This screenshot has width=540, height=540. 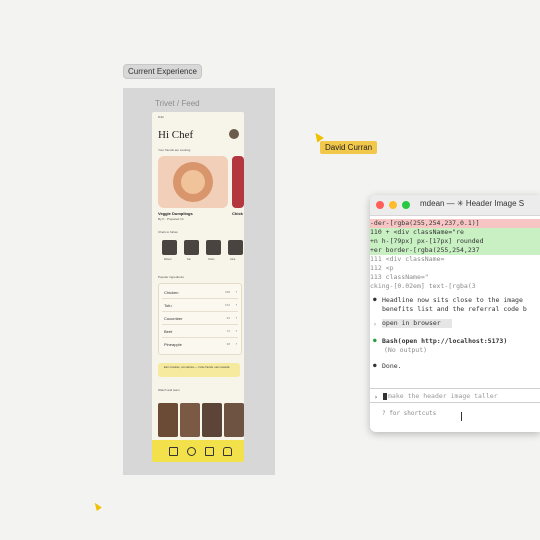 I want to click on diff-line-added: +er border-[rgba(255,254,237, so click(x=455, y=250).